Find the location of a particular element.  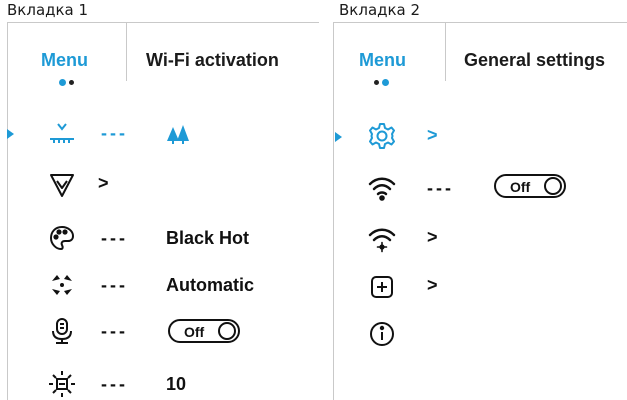

palette-value: Black Hot is located at coordinates (208, 238).